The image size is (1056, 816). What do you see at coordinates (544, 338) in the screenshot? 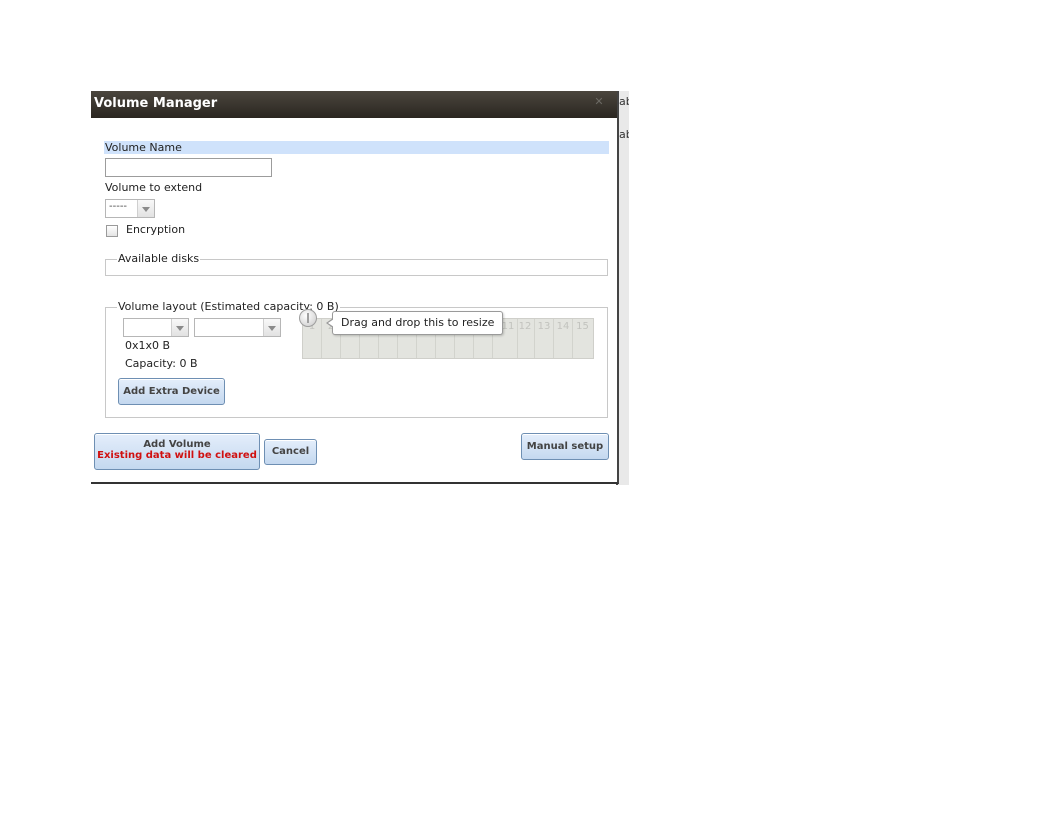
I see `disk-slot: 13` at bounding box center [544, 338].